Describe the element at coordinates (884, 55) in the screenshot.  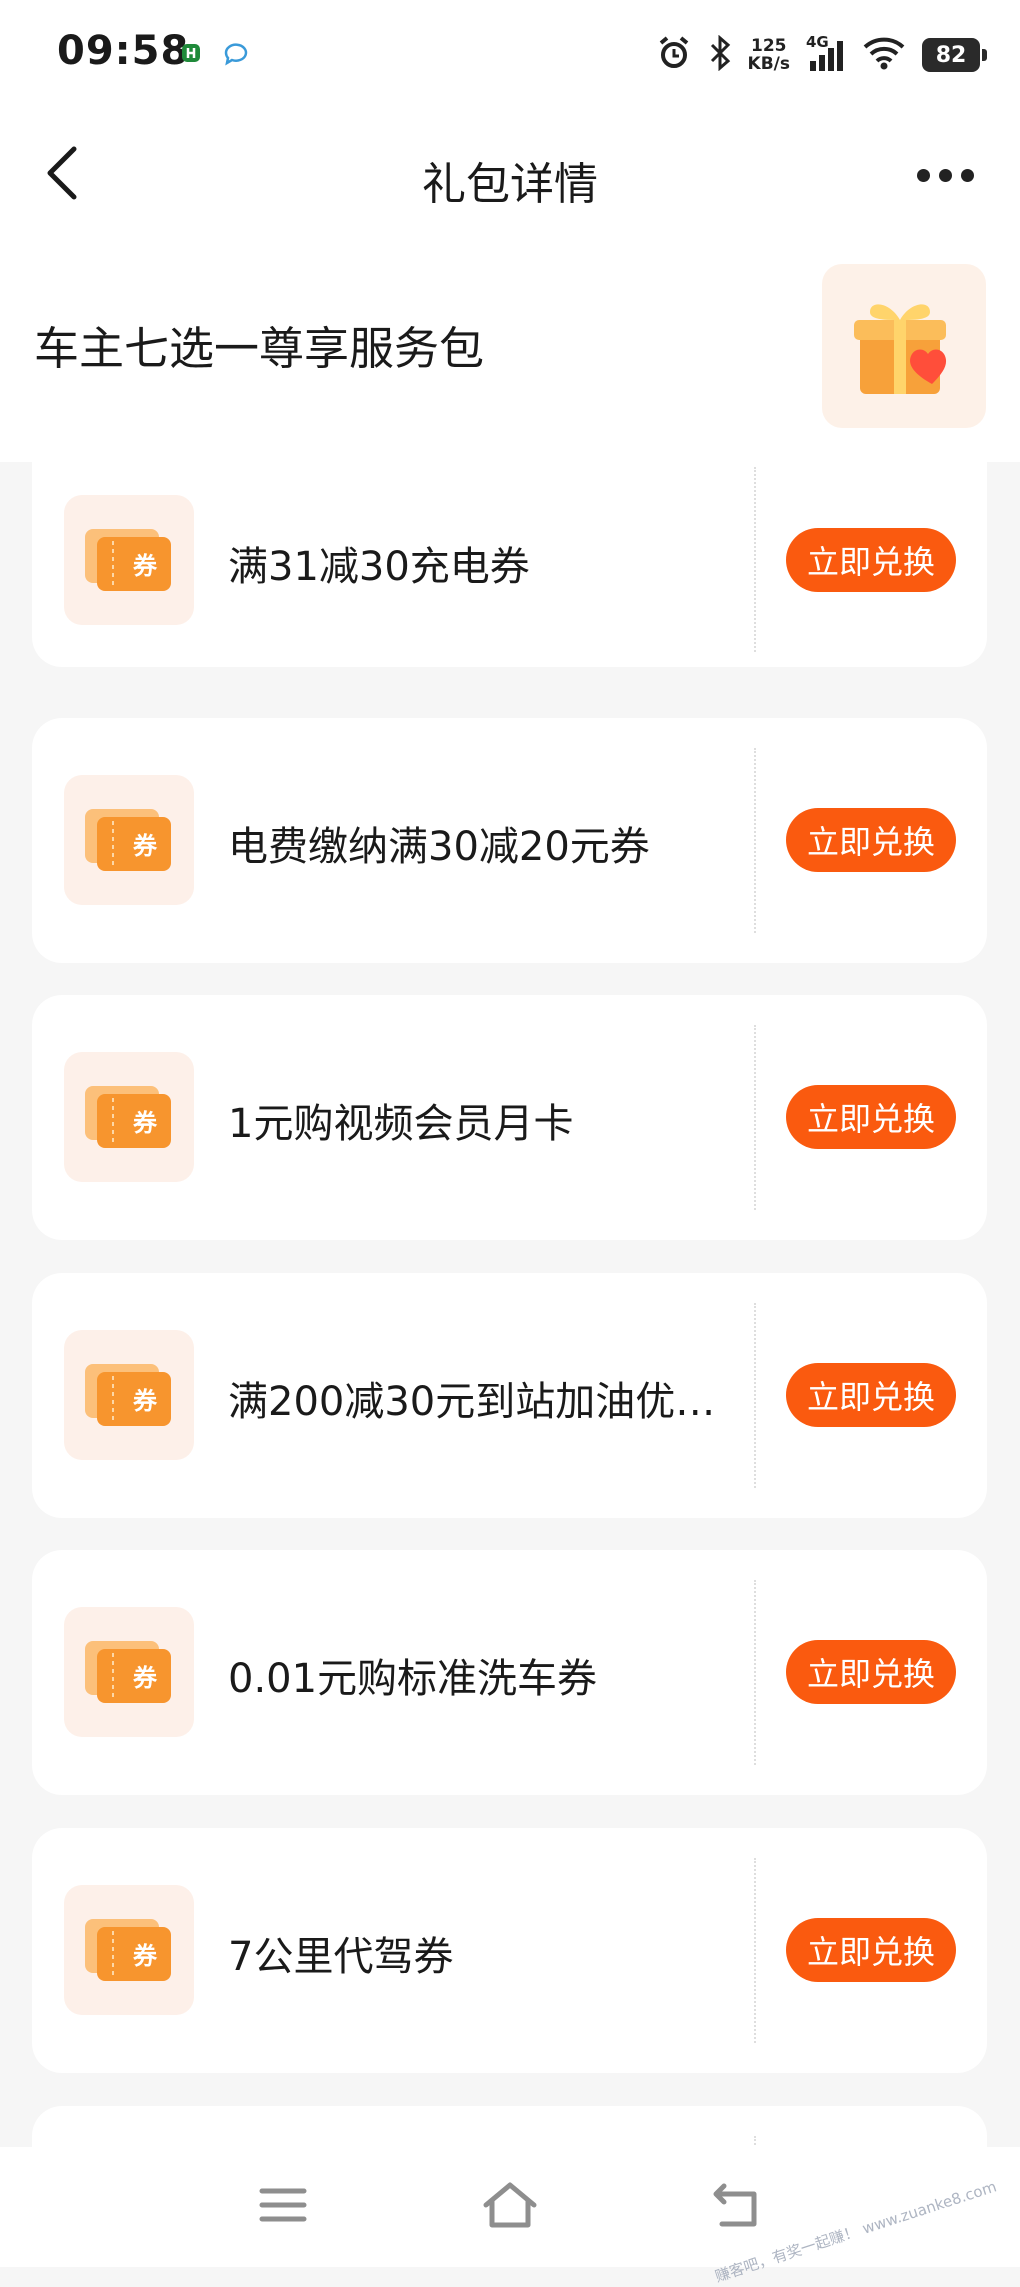
I see `wifi-icon` at that location.